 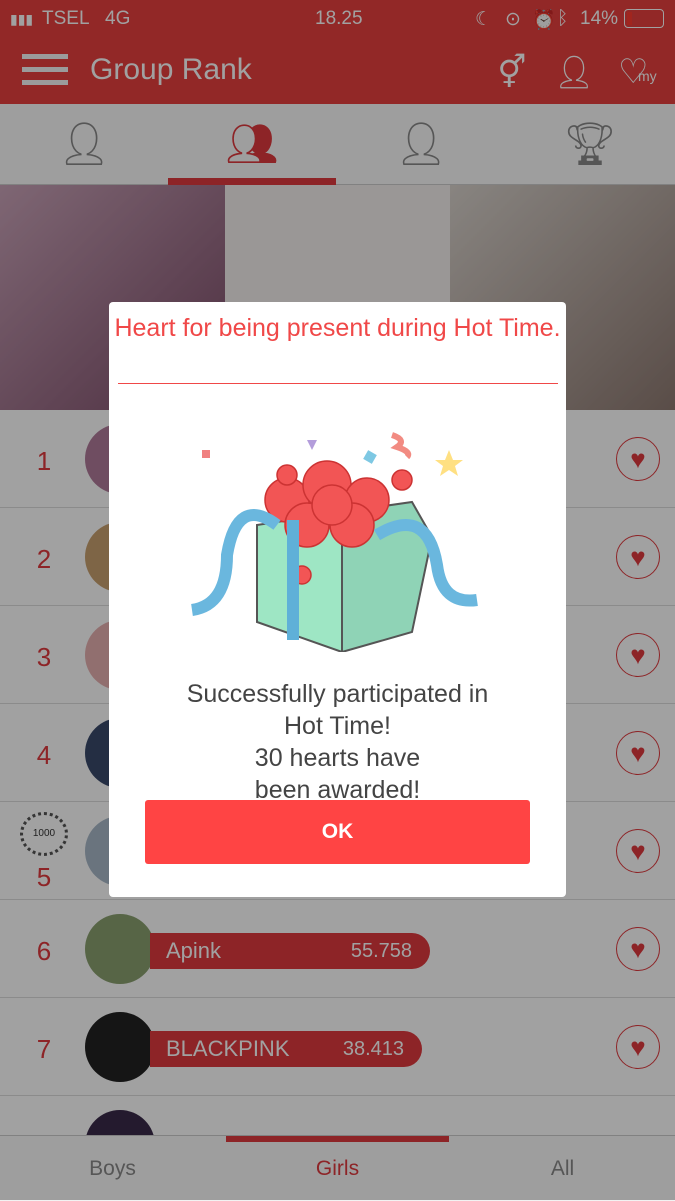 I want to click on message-line: 30 hearts have, so click(x=337, y=758).